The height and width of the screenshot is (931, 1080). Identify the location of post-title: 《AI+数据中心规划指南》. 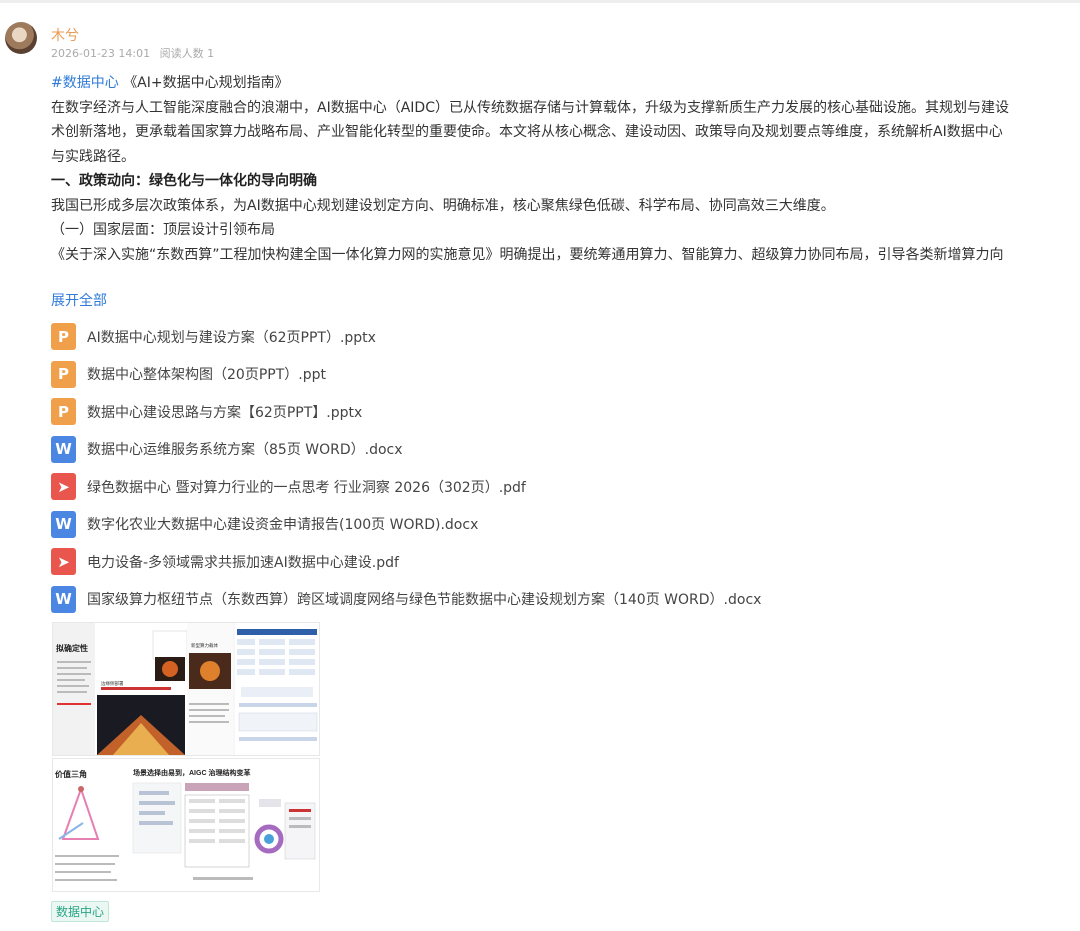
(206, 83).